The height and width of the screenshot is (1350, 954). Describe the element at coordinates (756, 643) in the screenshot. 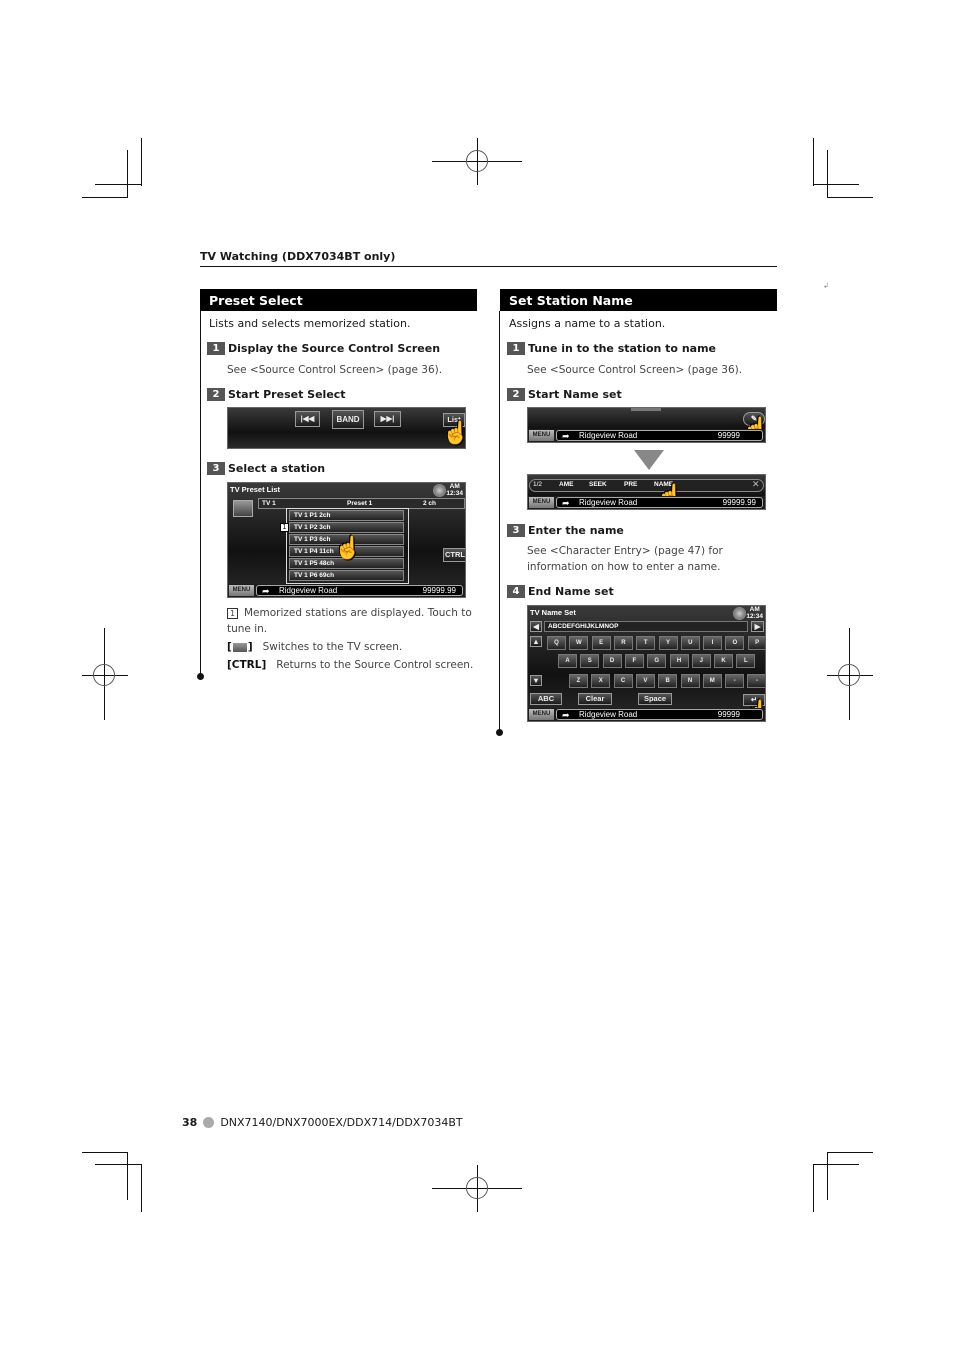

I see `key-p: P` at that location.